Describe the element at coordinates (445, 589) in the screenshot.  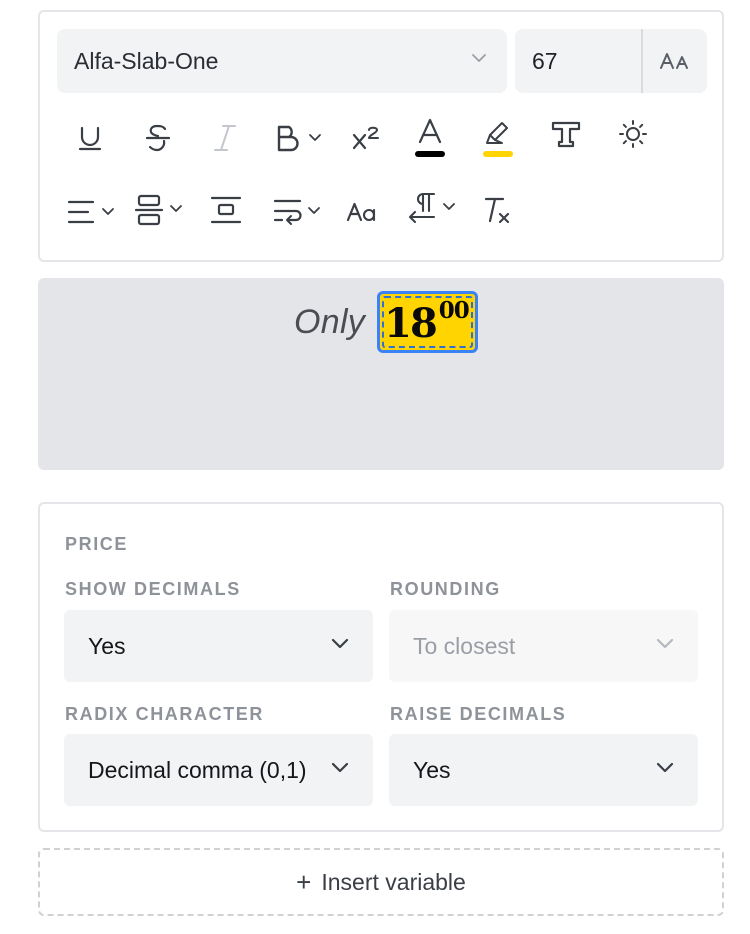
I see `rounding-label: ROUNDING` at that location.